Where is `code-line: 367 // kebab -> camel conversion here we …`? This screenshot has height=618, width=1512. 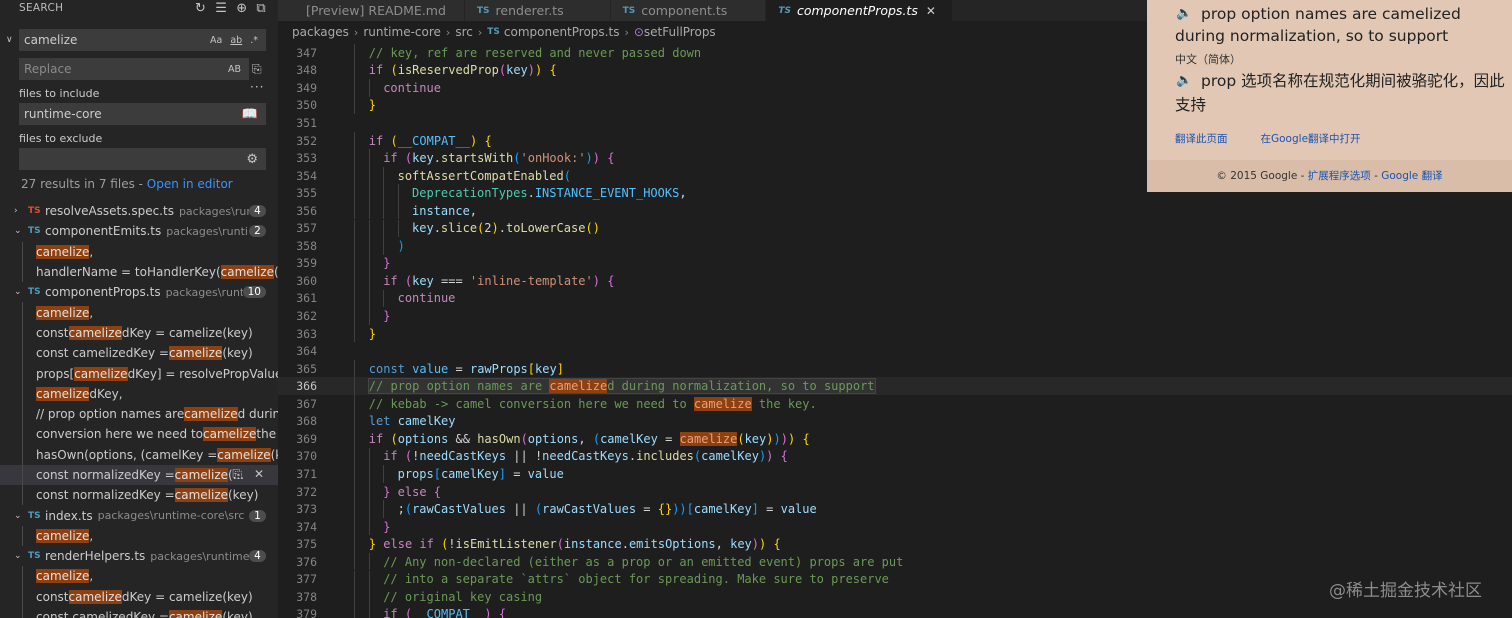 code-line: 367 // kebab -> camel conversion here we … is located at coordinates (895, 404).